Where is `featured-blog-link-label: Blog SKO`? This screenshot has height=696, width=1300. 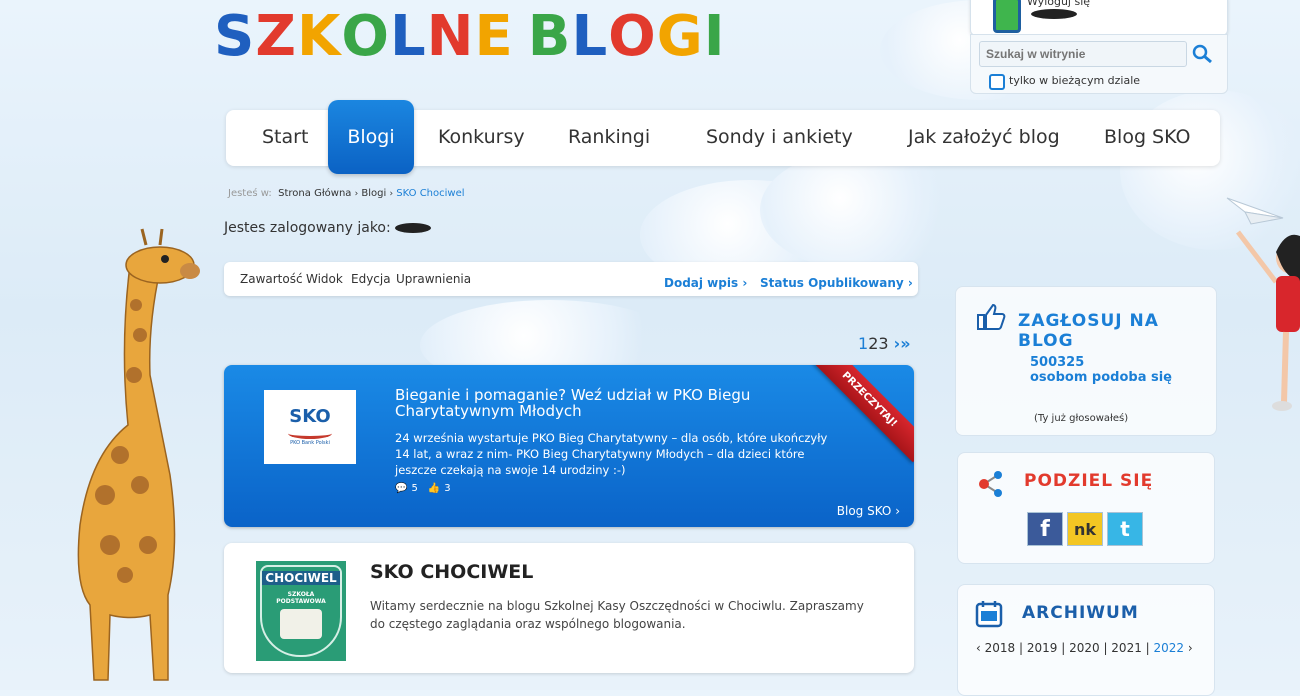
featured-blog-link-label: Blog SKO is located at coordinates (864, 511).